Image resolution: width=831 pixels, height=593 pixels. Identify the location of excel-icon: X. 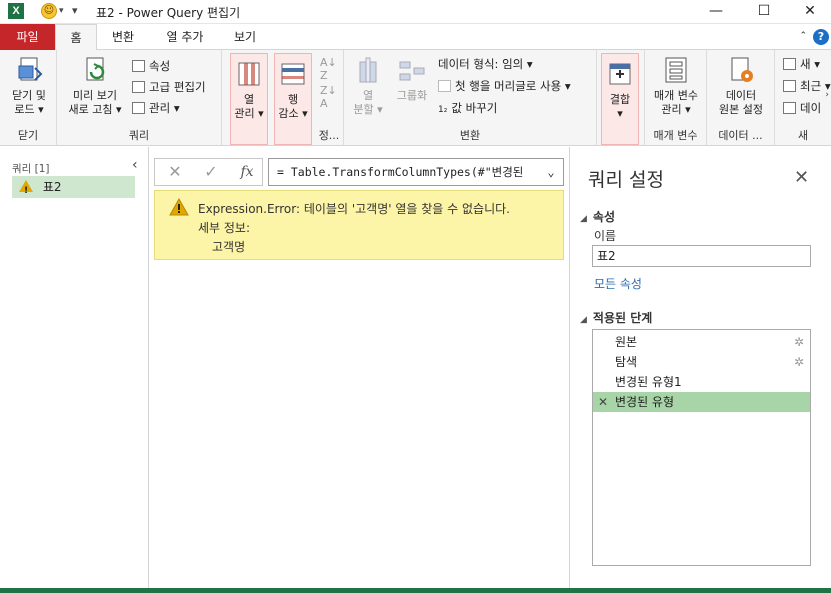
(16, 11).